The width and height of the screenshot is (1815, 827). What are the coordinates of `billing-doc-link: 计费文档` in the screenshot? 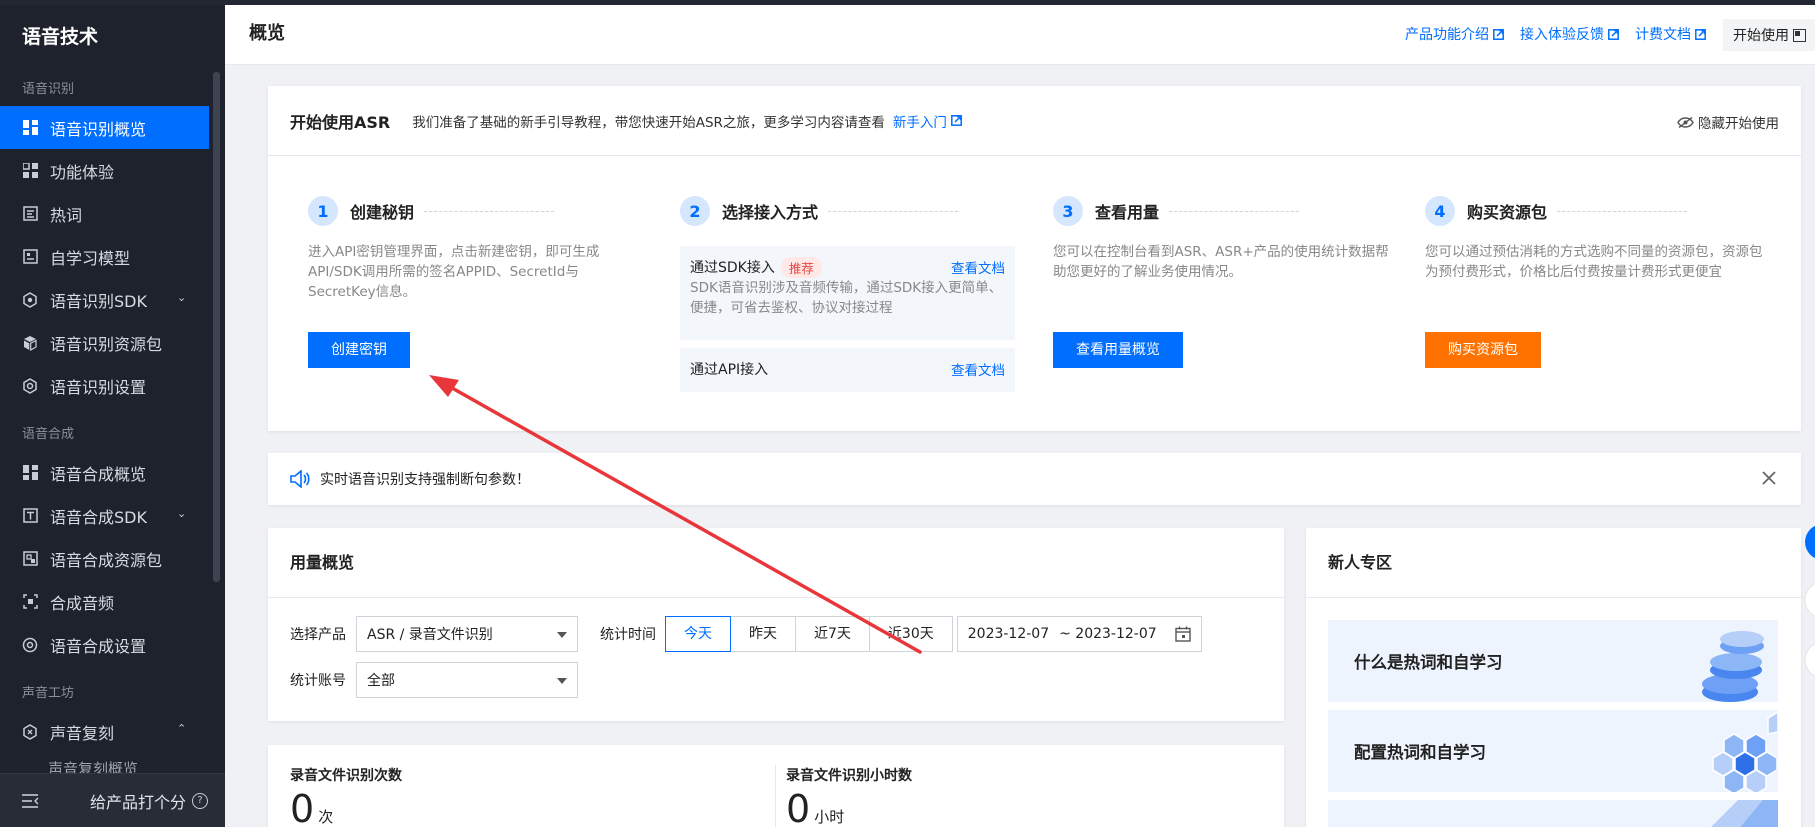 It's located at (1670, 34).